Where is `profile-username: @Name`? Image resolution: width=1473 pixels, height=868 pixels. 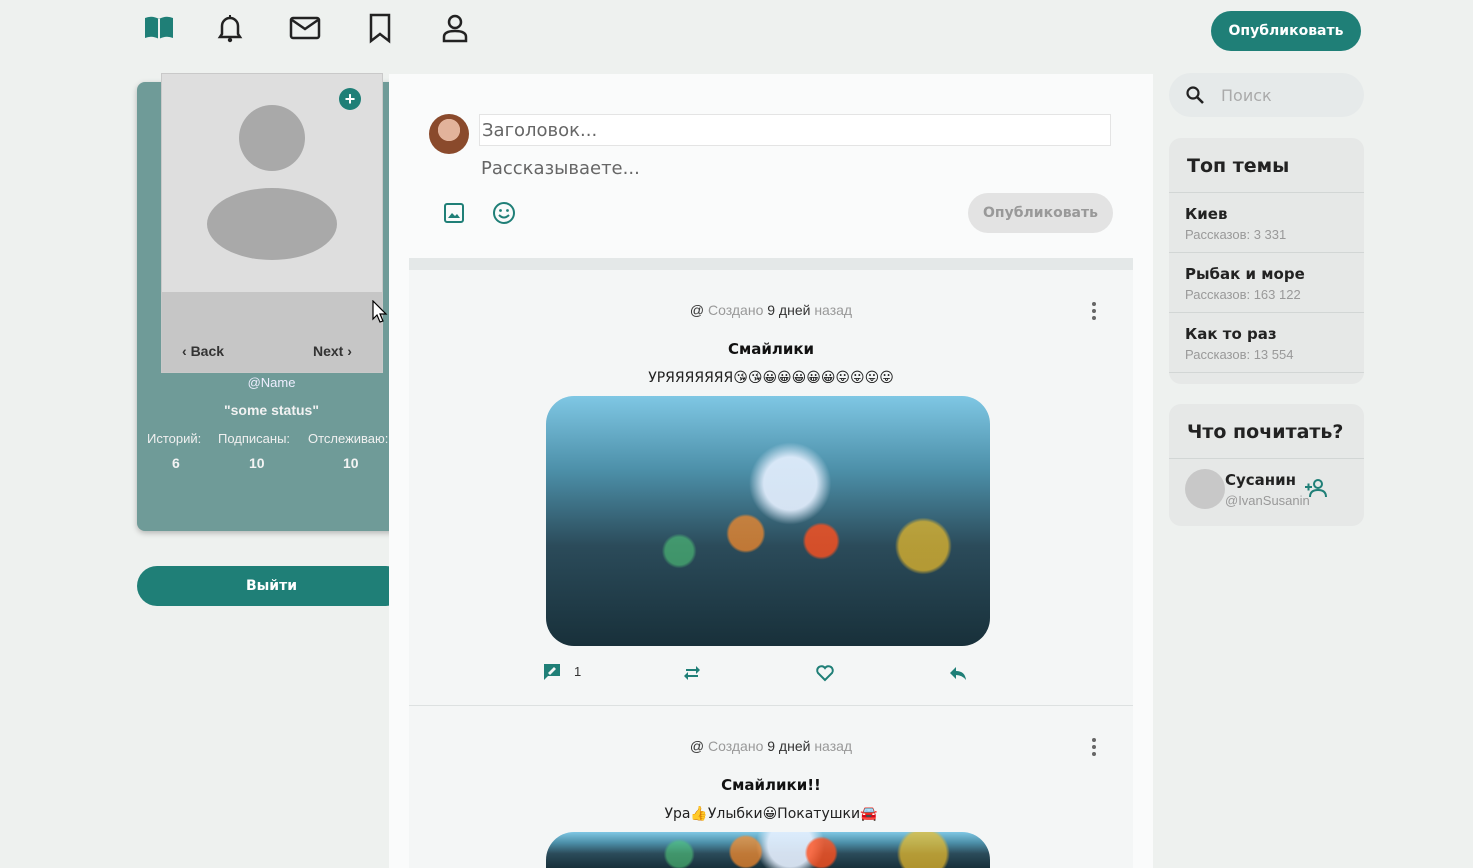 profile-username: @Name is located at coordinates (271, 382).